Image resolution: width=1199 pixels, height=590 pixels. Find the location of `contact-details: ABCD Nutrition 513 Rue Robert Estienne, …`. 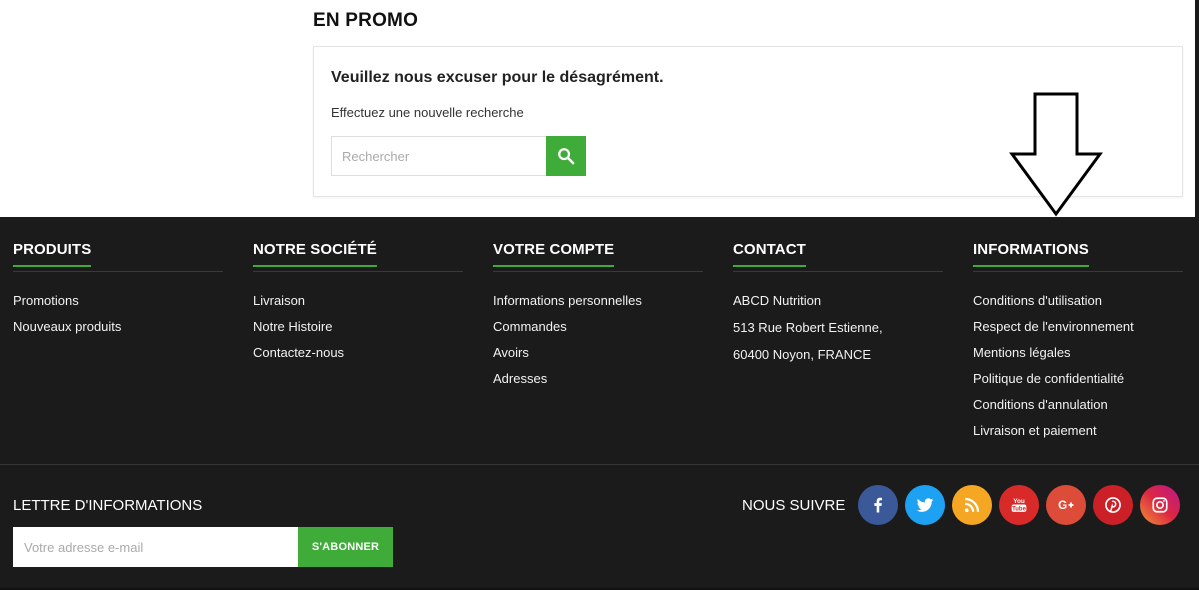

contact-details: ABCD Nutrition 513 Rue Robert Estienne, … is located at coordinates (838, 332).